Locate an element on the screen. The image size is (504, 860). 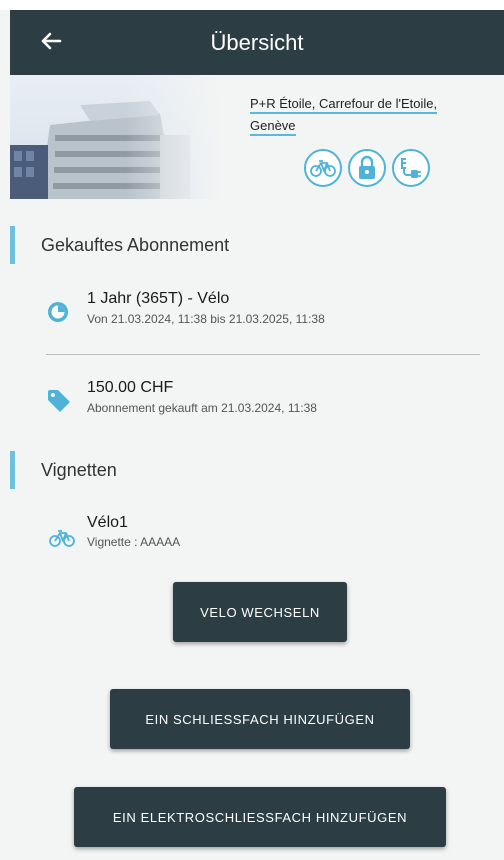
page-title: Übersicht is located at coordinates (257, 42).